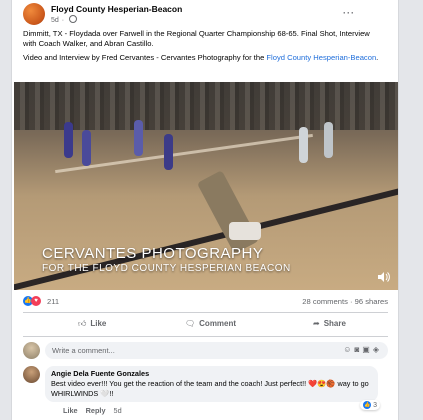 This screenshot has height=420, width=423. Describe the element at coordinates (55, 20) in the screenshot. I see `post-time: 5d` at that location.